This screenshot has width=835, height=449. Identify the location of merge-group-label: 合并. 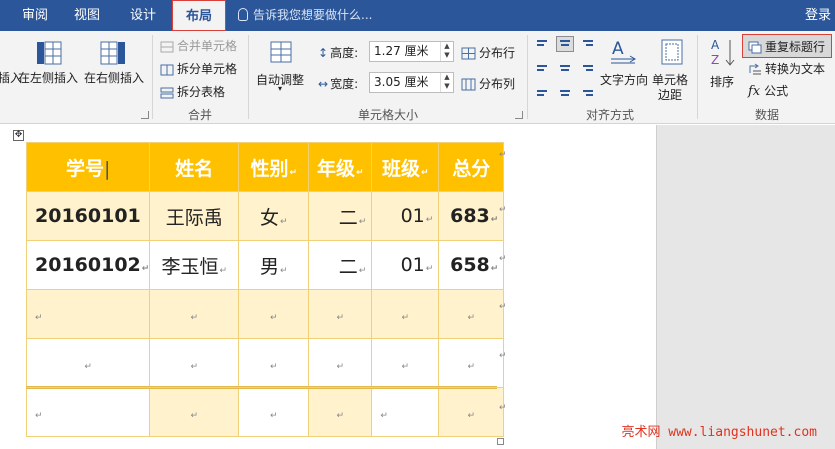
(199, 115).